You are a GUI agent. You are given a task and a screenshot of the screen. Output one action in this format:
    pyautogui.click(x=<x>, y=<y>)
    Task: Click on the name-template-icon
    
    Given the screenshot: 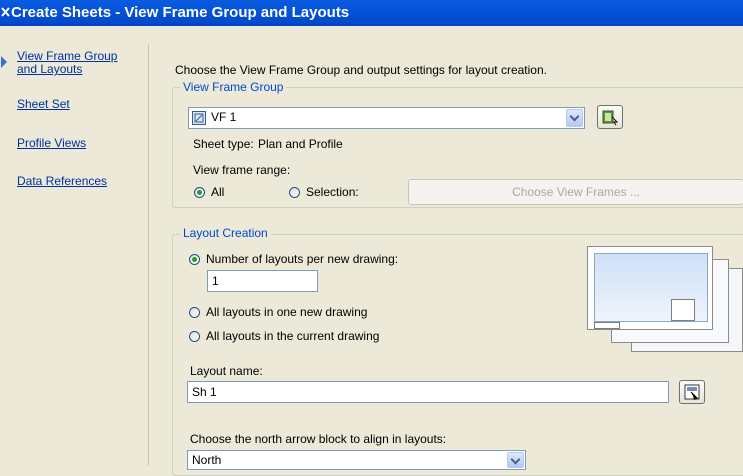 What is the action you would take?
    pyautogui.click(x=692, y=392)
    